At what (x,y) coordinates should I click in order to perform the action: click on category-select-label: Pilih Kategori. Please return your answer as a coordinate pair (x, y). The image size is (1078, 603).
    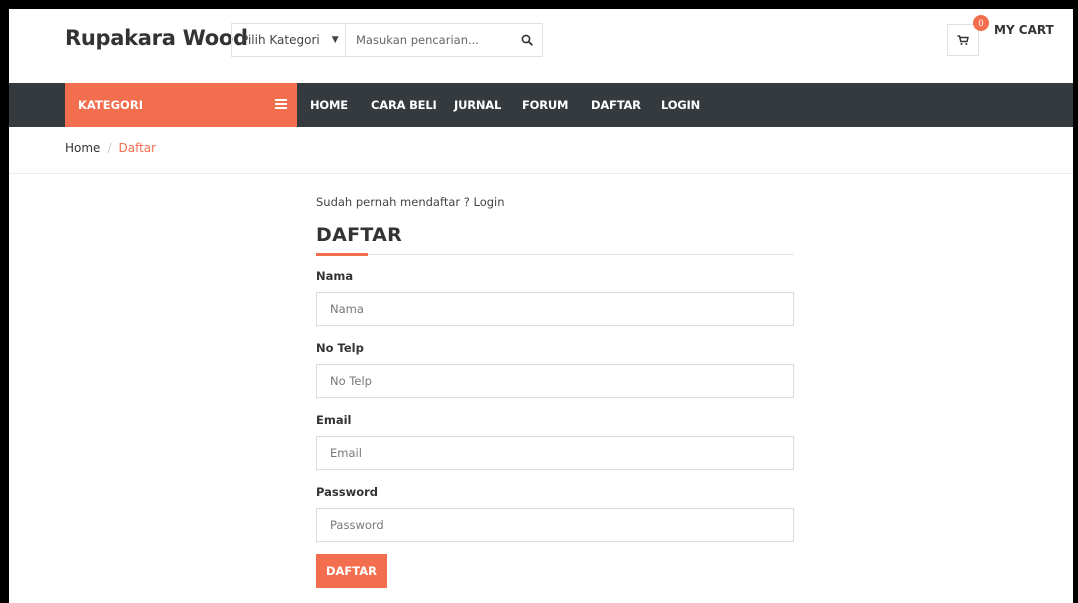
    Looking at the image, I should click on (280, 40).